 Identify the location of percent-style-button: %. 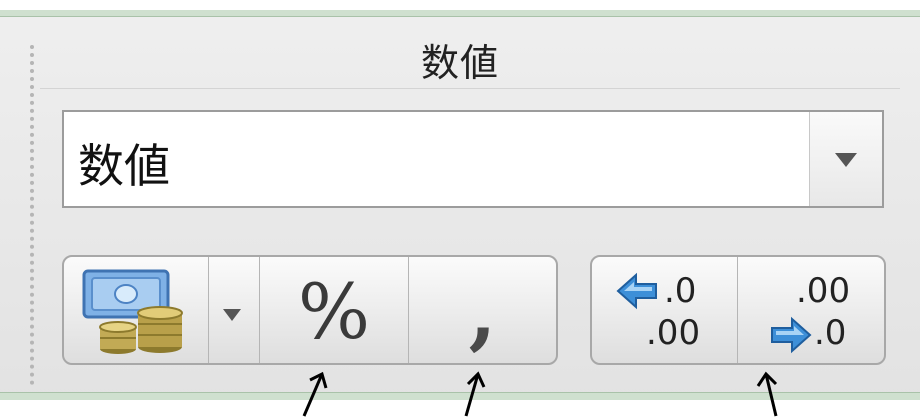
(334, 310).